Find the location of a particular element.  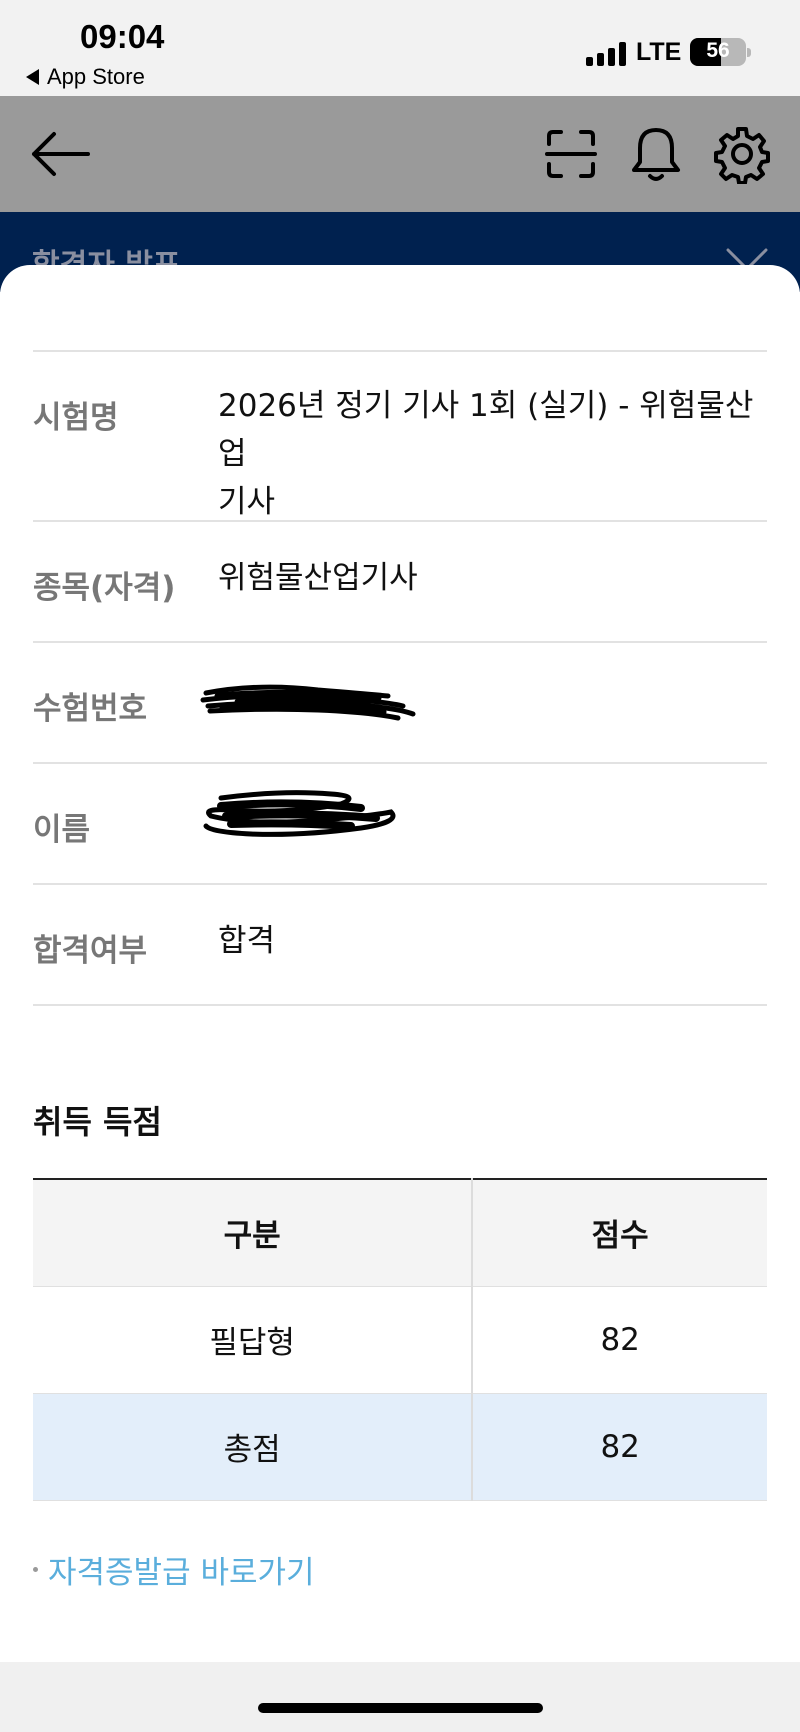

back-to-app-store: App Store is located at coordinates (85, 77).